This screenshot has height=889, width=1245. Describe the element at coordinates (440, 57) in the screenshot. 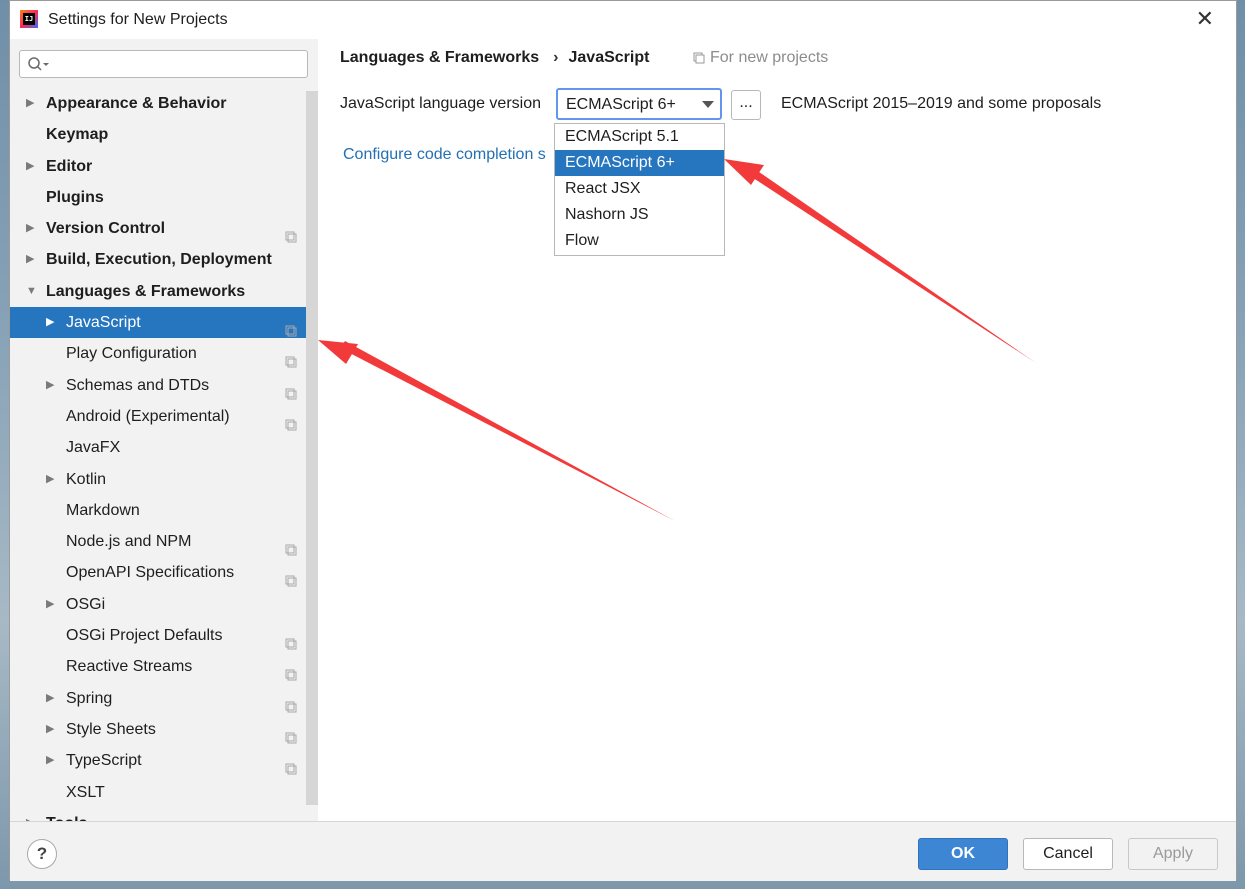

I see `breadcrumb-parent: Languages & Frameworks` at that location.